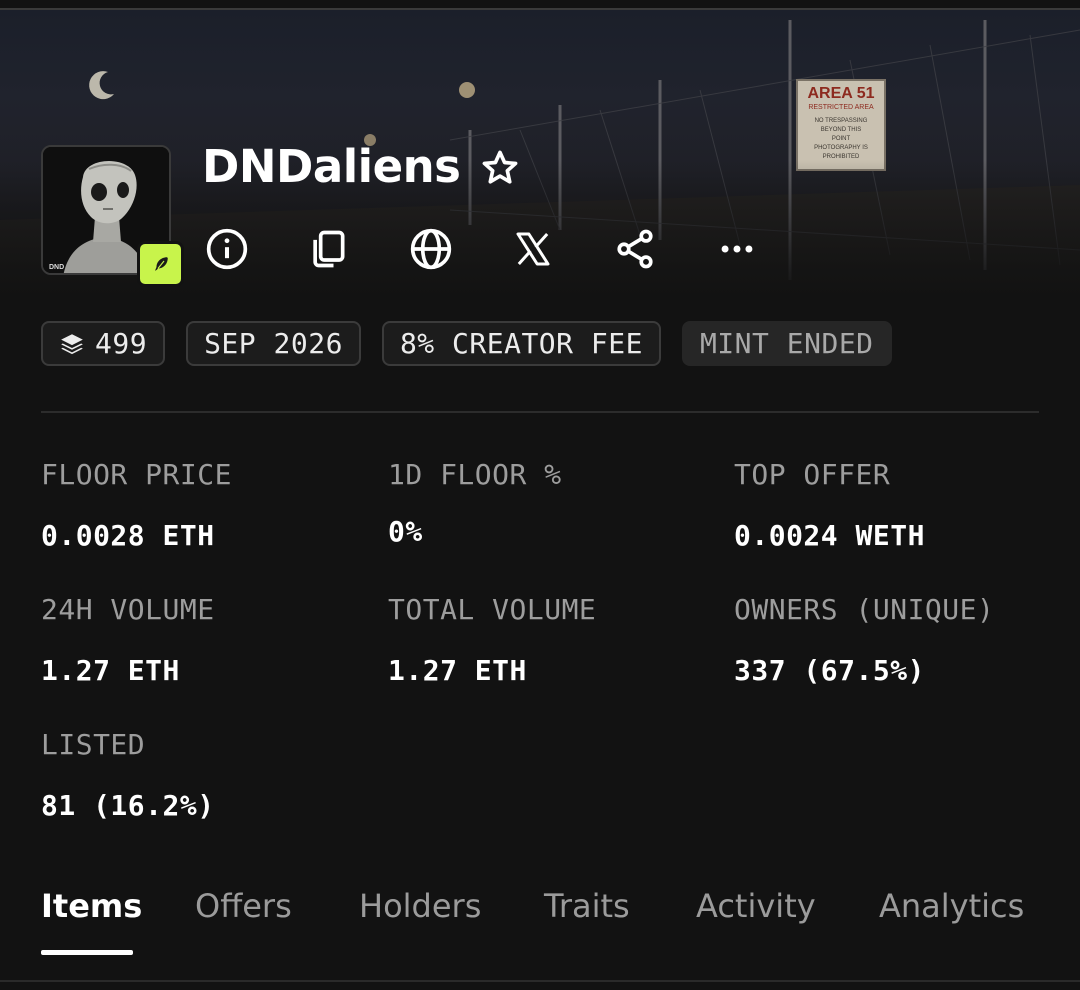 The image size is (1080, 990). Describe the element at coordinates (841, 148) in the screenshot. I see `svg-text: PHOTOGRAPHY IS` at that location.